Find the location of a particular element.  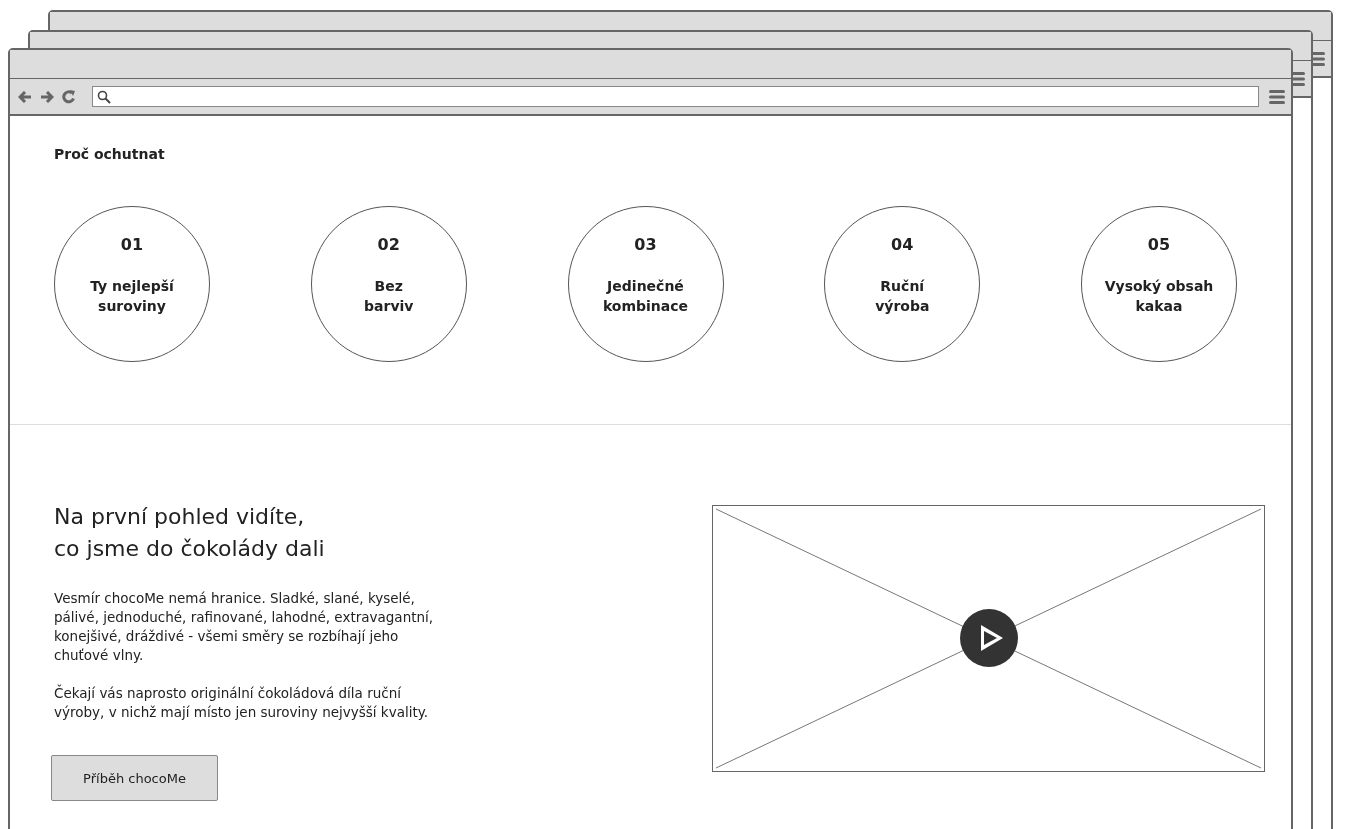

feature-number: 01 is located at coordinates (132, 244).